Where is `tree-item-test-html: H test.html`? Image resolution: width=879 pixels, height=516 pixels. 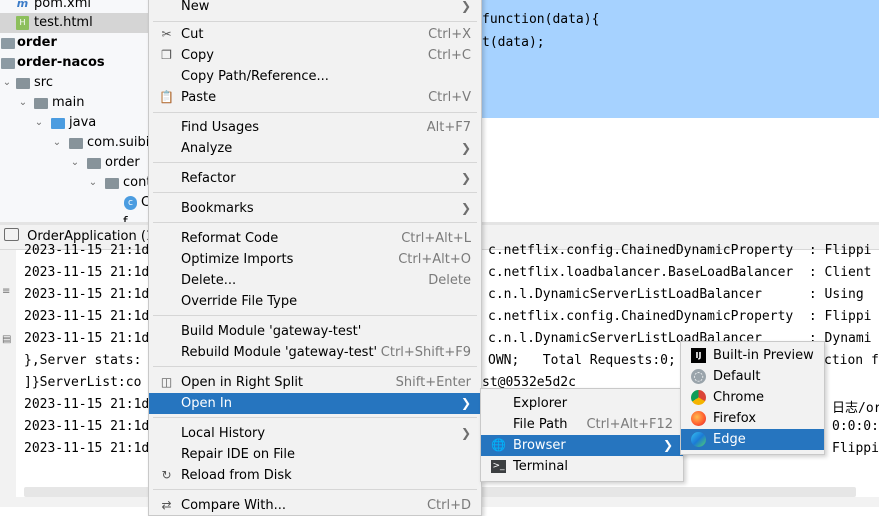
tree-item-test-html: H test.html is located at coordinates (75, 23).